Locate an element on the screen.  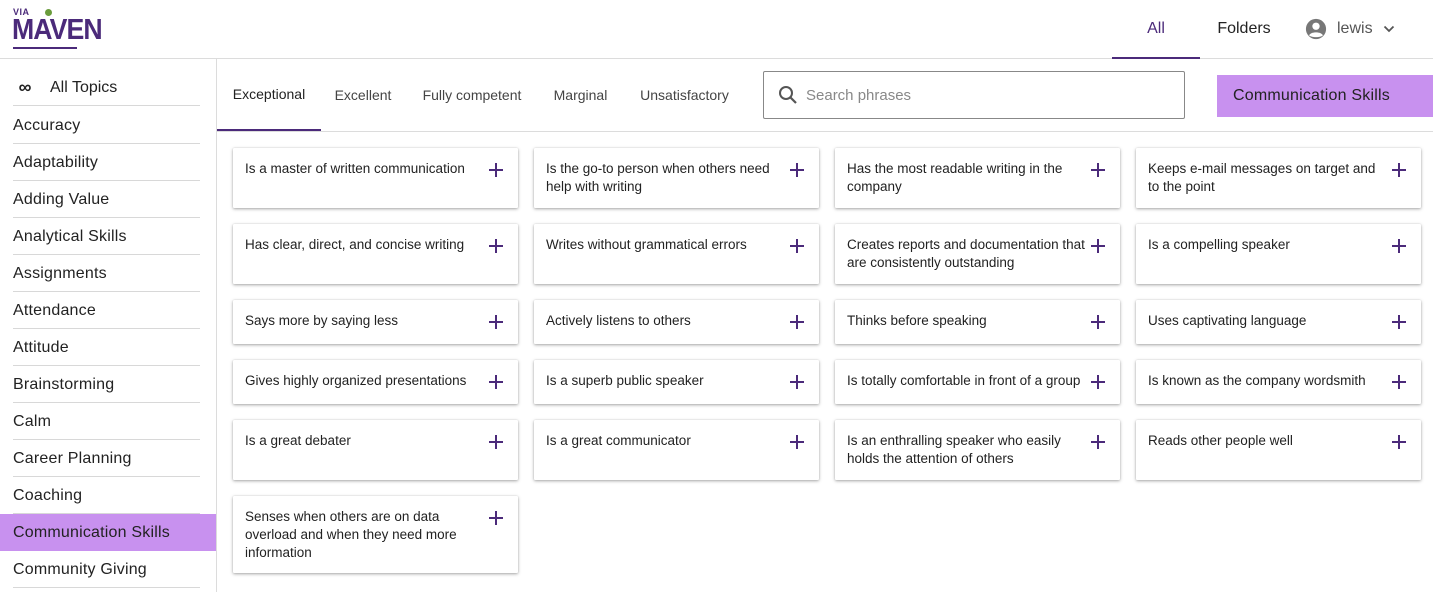
sidebar-item-analytical-skills: Analytical Skills is located at coordinates (108, 236).